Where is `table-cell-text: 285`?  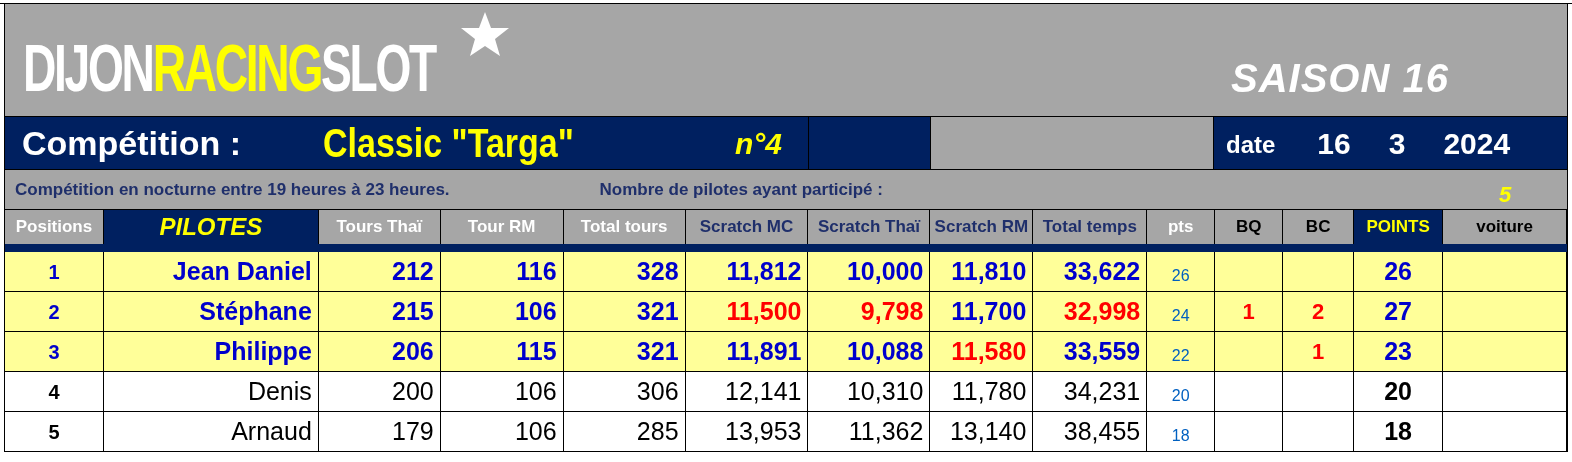
table-cell-text: 285 is located at coordinates (657, 431).